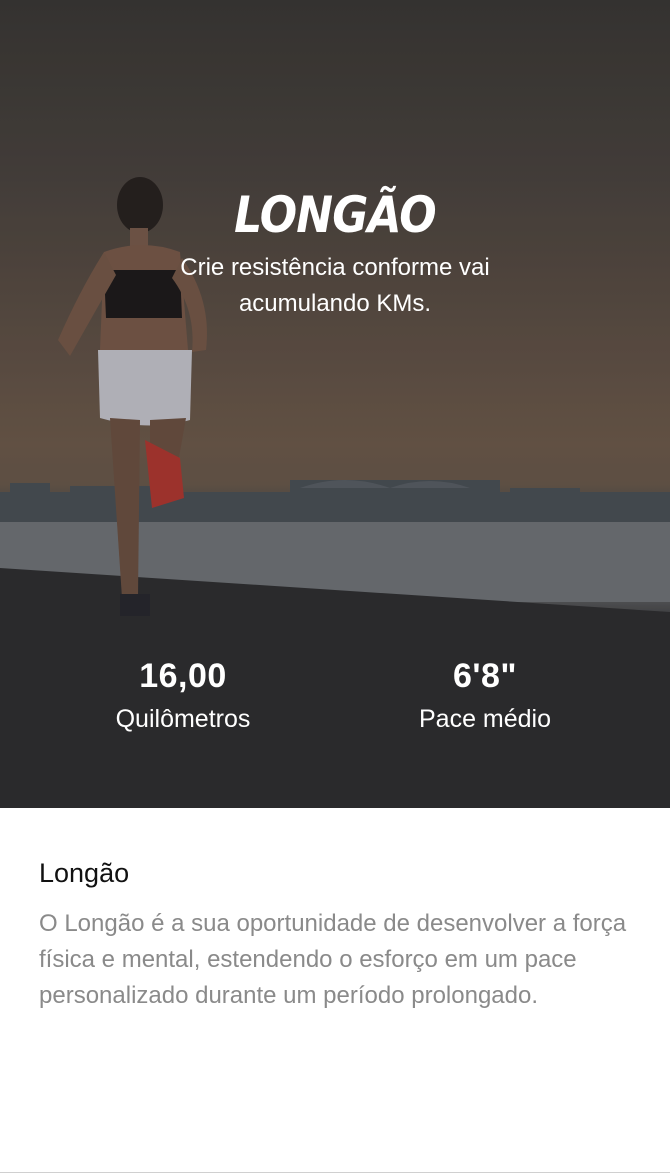 The image size is (670, 1173). Describe the element at coordinates (485, 719) in the screenshot. I see `stat-pace-label: Pace médio` at that location.